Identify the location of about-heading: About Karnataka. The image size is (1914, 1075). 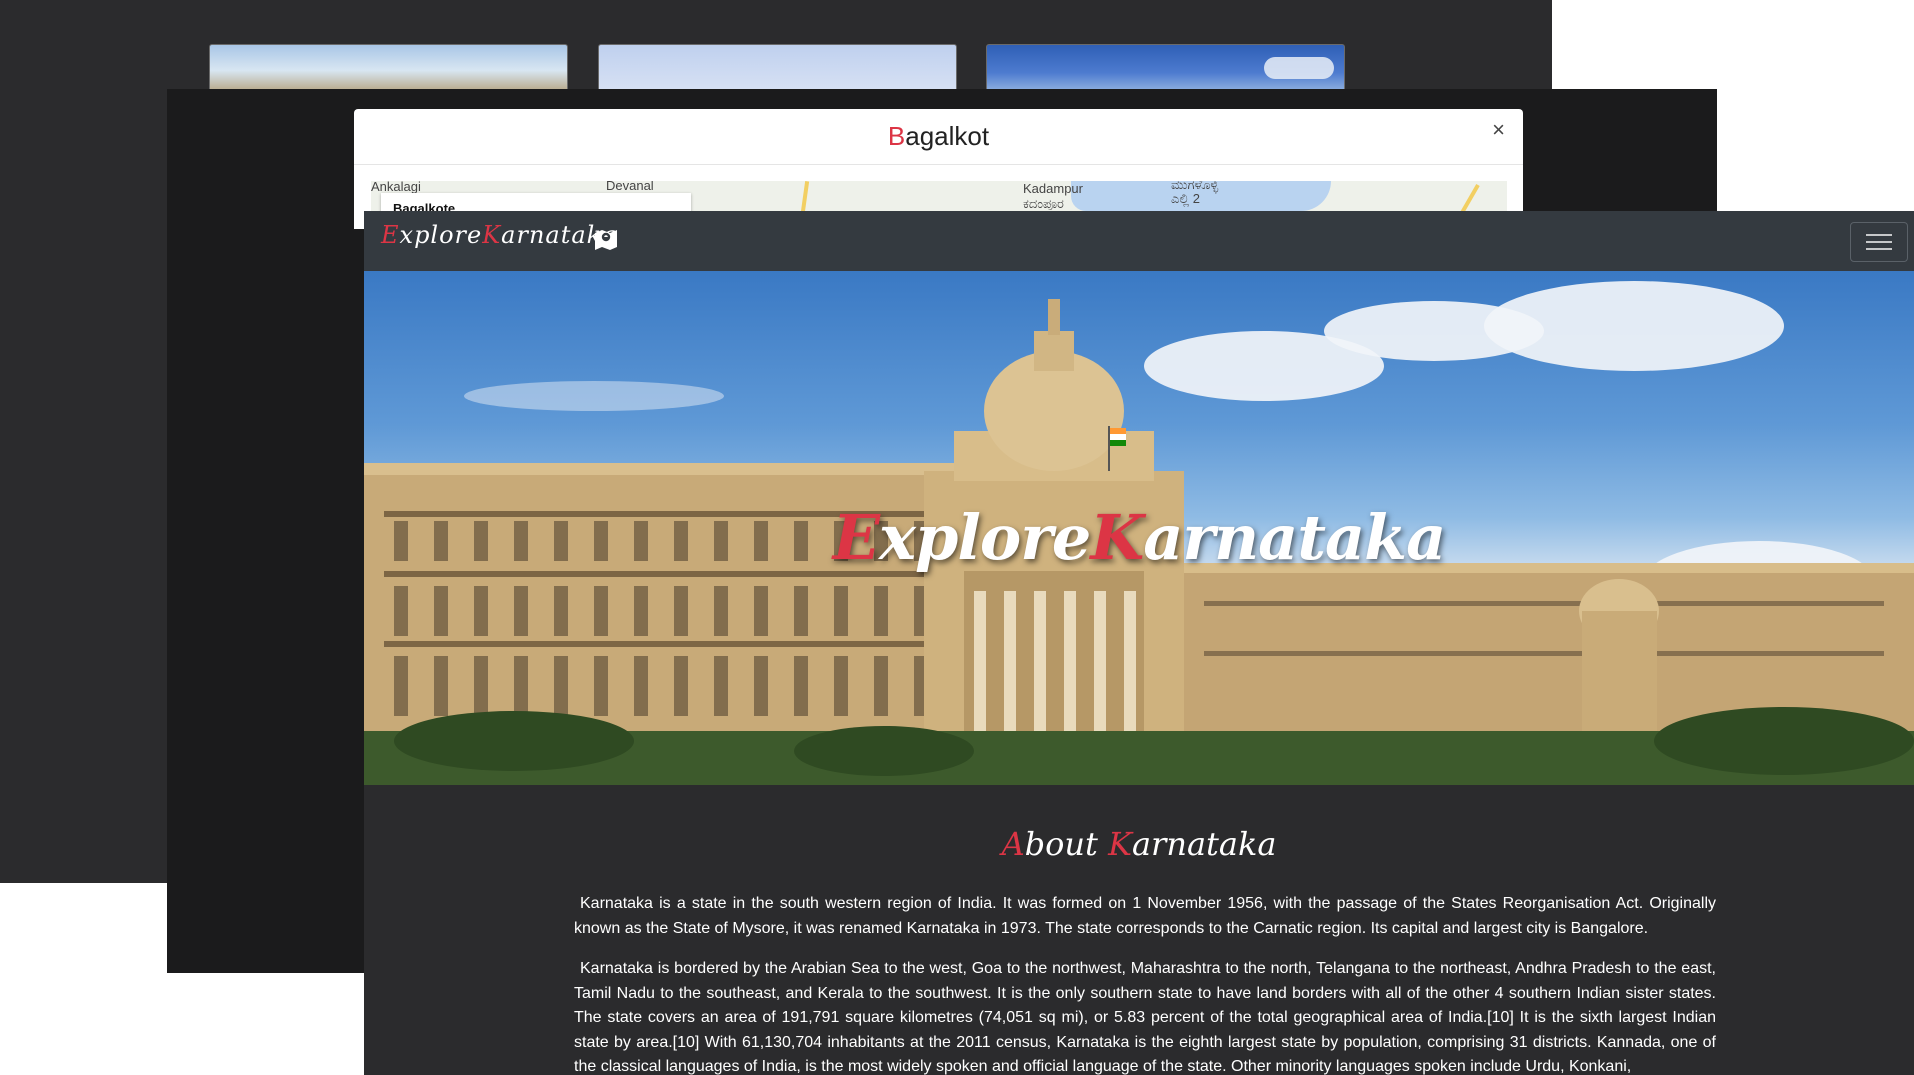
(1139, 844).